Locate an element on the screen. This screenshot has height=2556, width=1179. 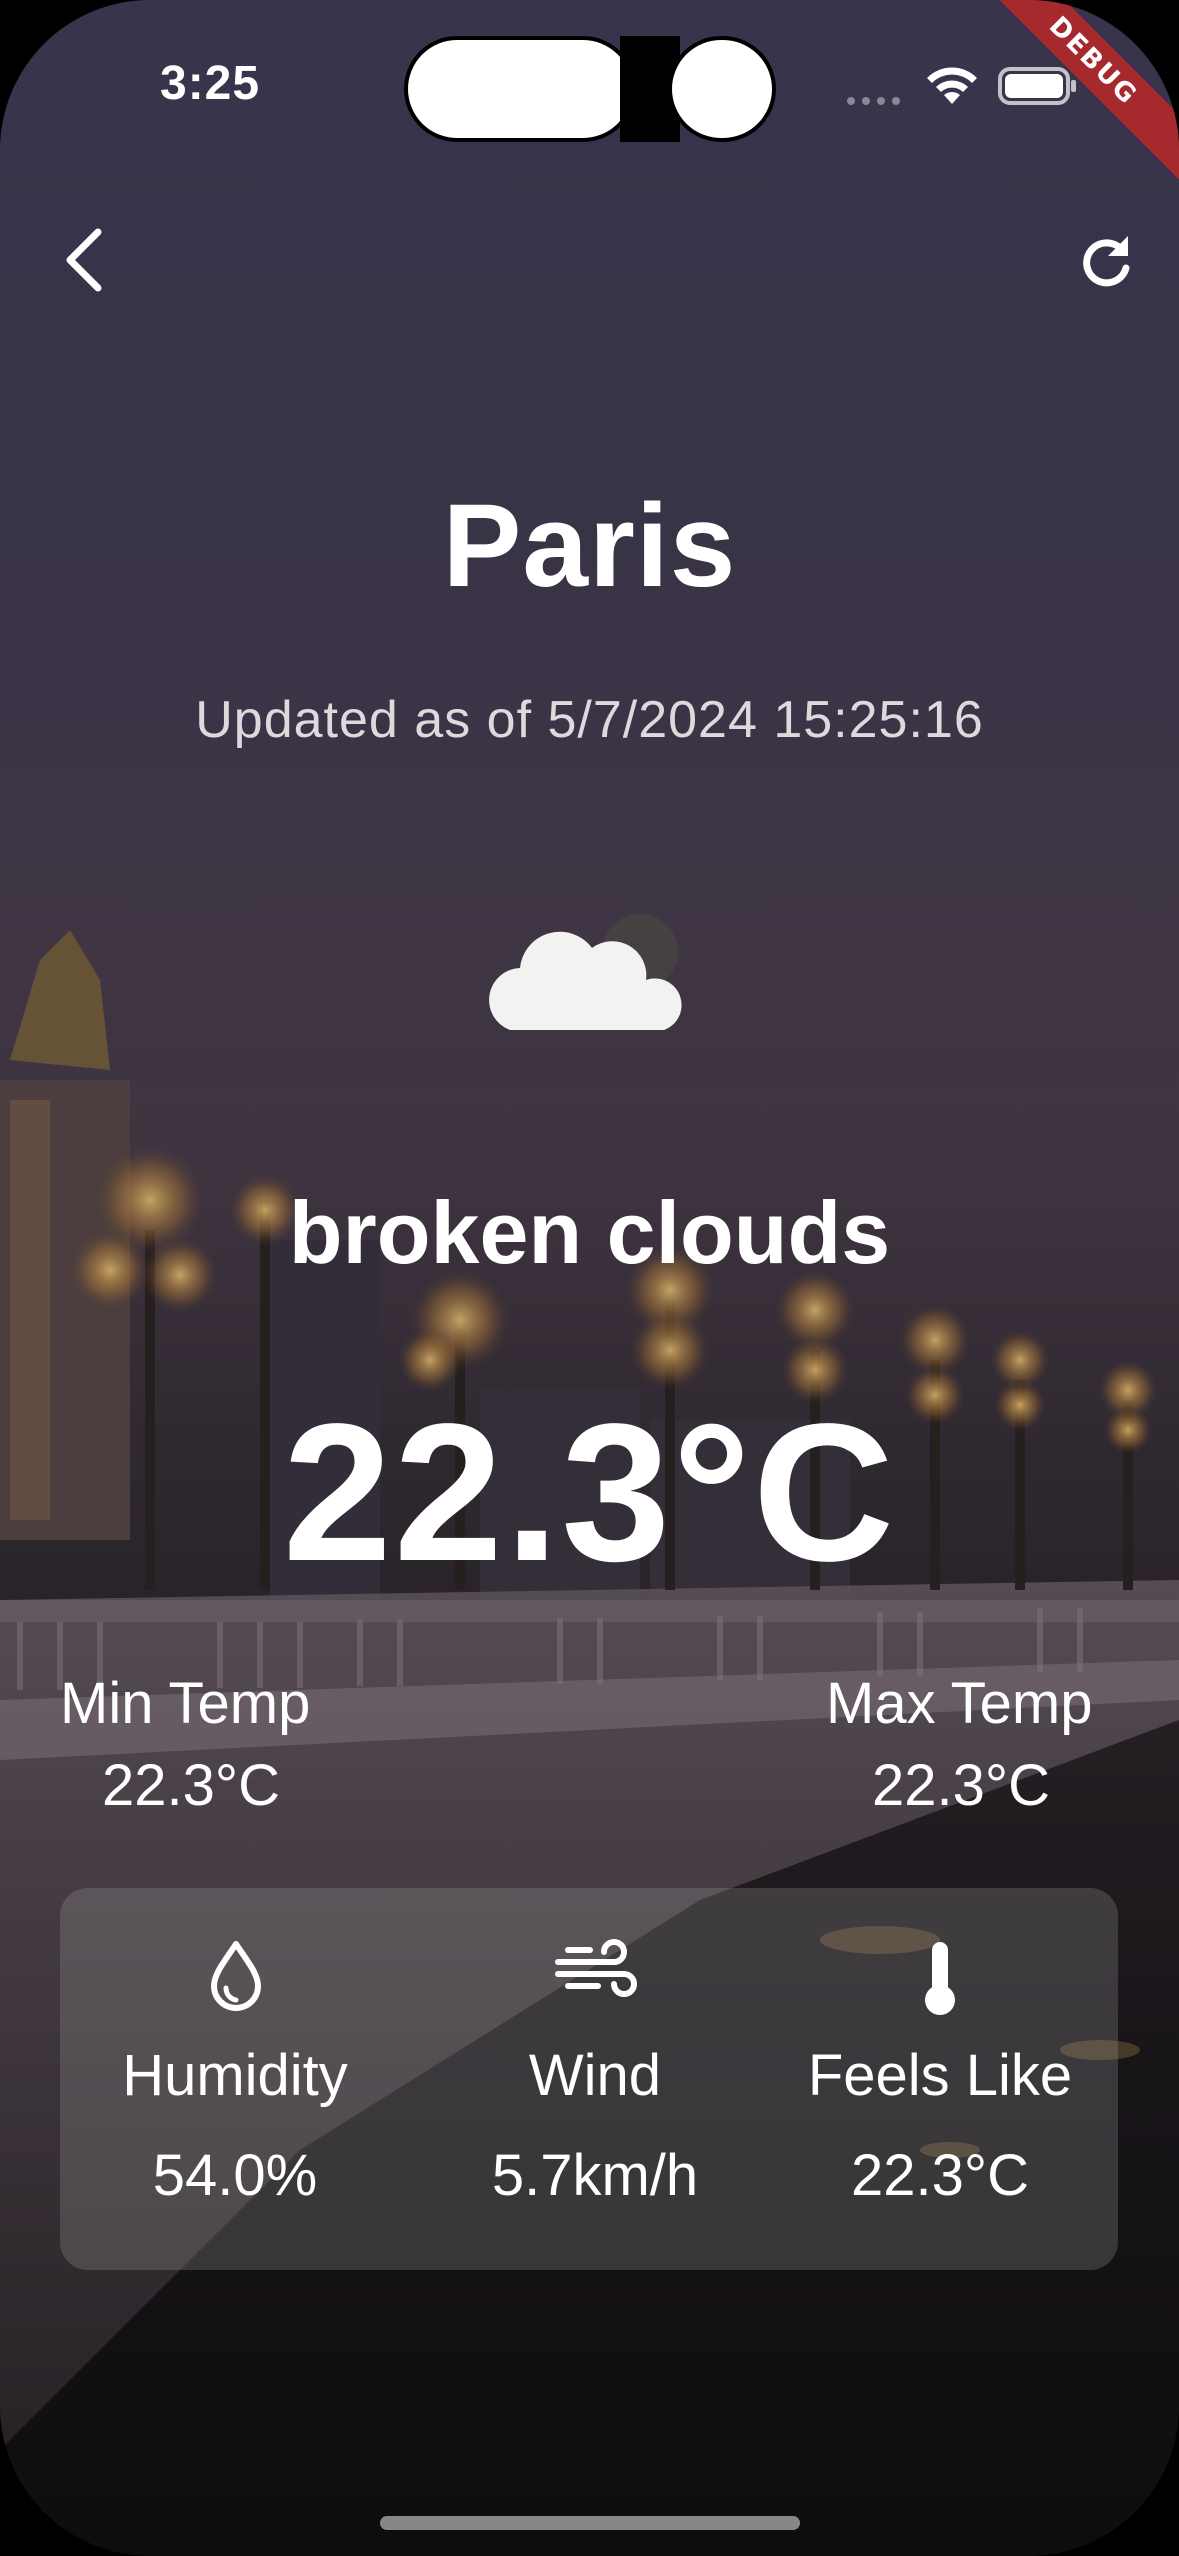
current-temperature: 22.3°C is located at coordinates (589, 1492).